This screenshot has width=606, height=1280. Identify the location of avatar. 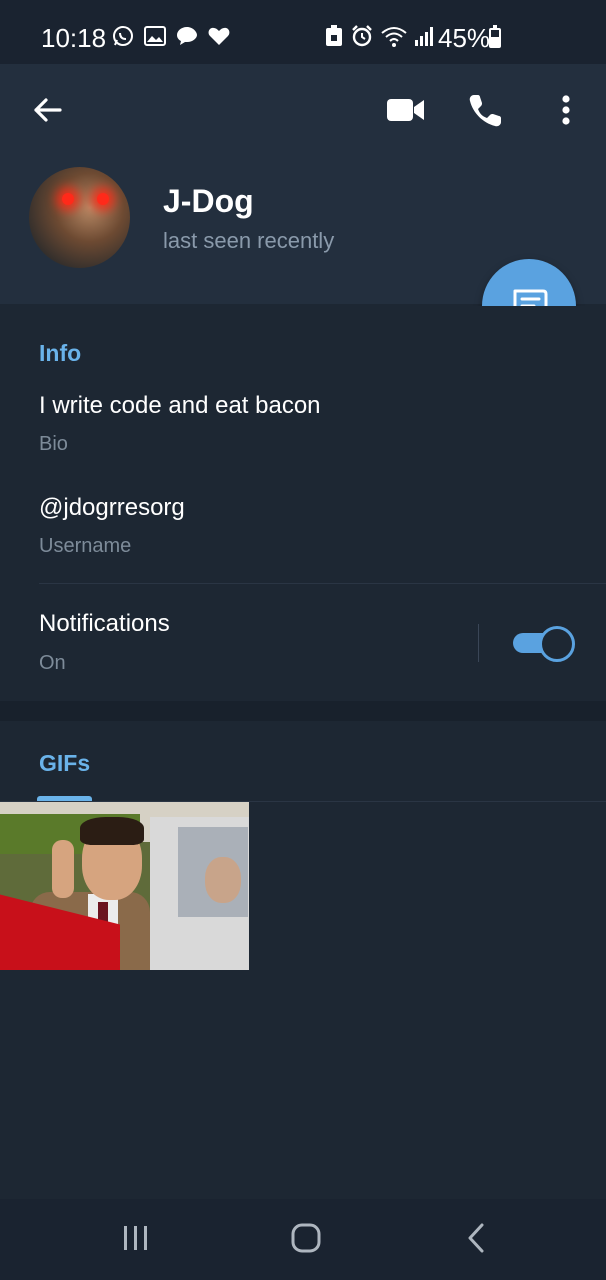
(79, 217).